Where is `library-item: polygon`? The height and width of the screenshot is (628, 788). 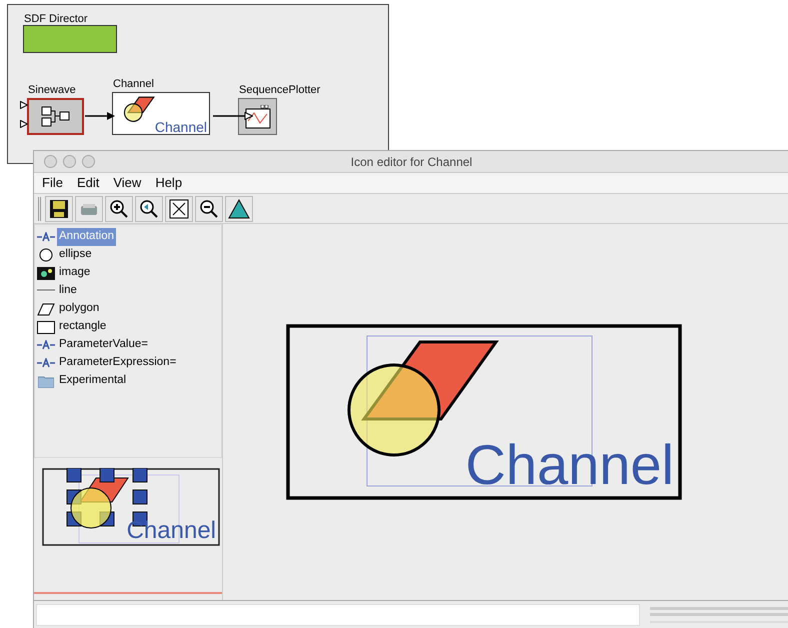
library-item: polygon is located at coordinates (79, 309).